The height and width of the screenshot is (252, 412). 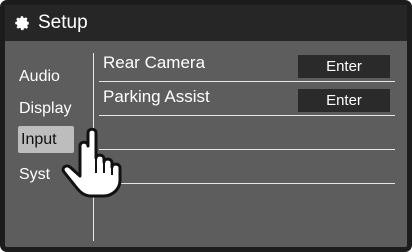 I want to click on setting-label: Parking Assist, so click(x=156, y=96).